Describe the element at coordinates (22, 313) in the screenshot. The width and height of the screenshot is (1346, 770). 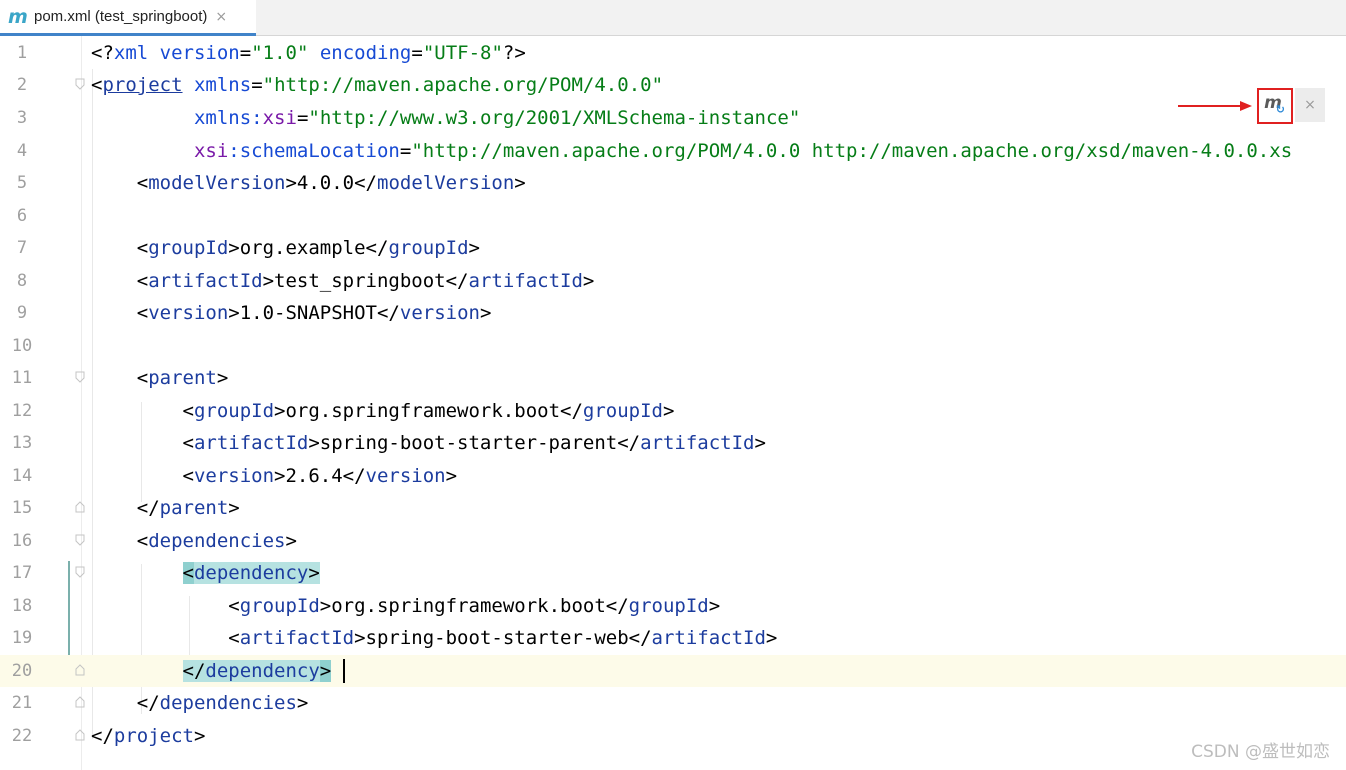
I see `line-number: 9` at that location.